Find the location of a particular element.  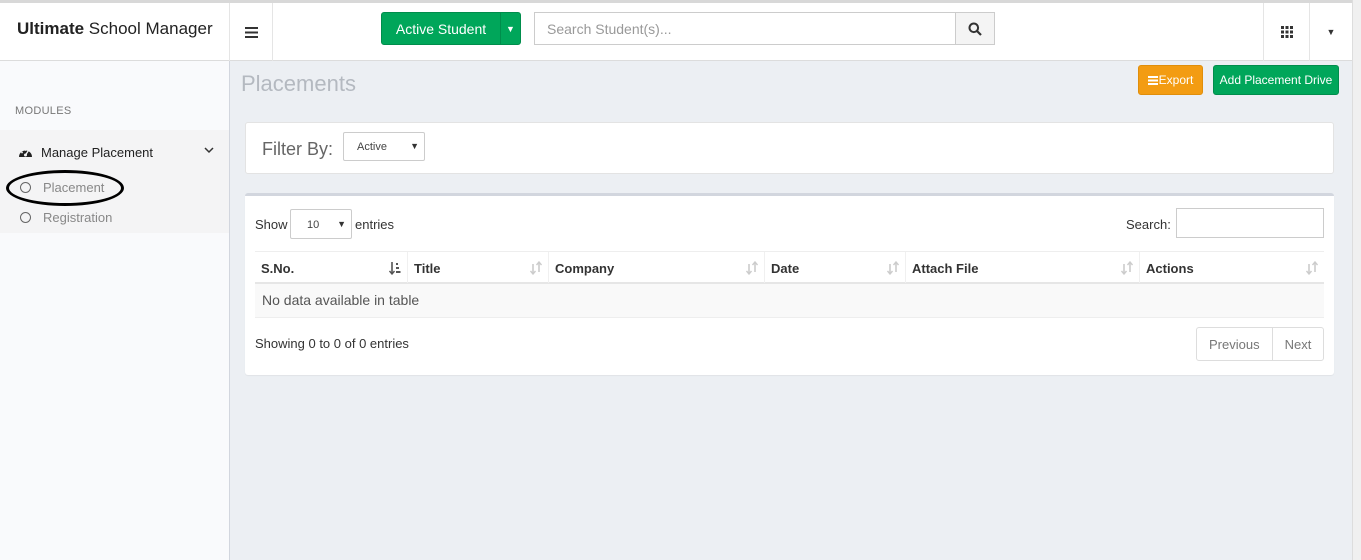

column-header-company: Company is located at coordinates (657, 267).